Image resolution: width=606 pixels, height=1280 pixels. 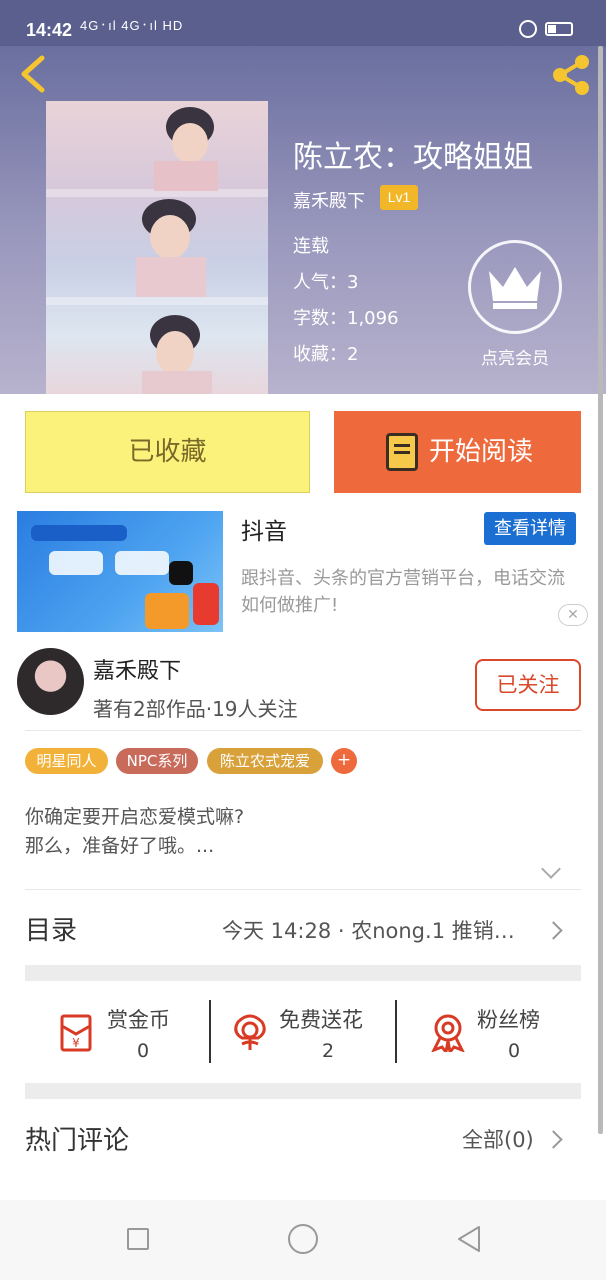 What do you see at coordinates (399, 197) in the screenshot?
I see `level-badge: Lv1` at bounding box center [399, 197].